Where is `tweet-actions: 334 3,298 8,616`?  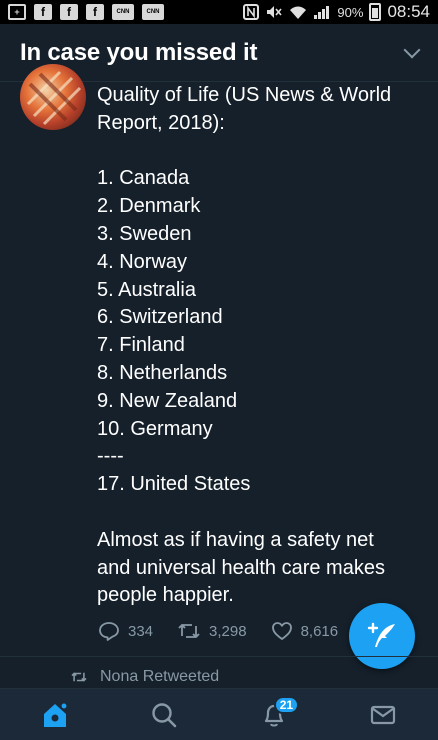 tweet-actions: 334 3,298 8,616 is located at coordinates (230, 631).